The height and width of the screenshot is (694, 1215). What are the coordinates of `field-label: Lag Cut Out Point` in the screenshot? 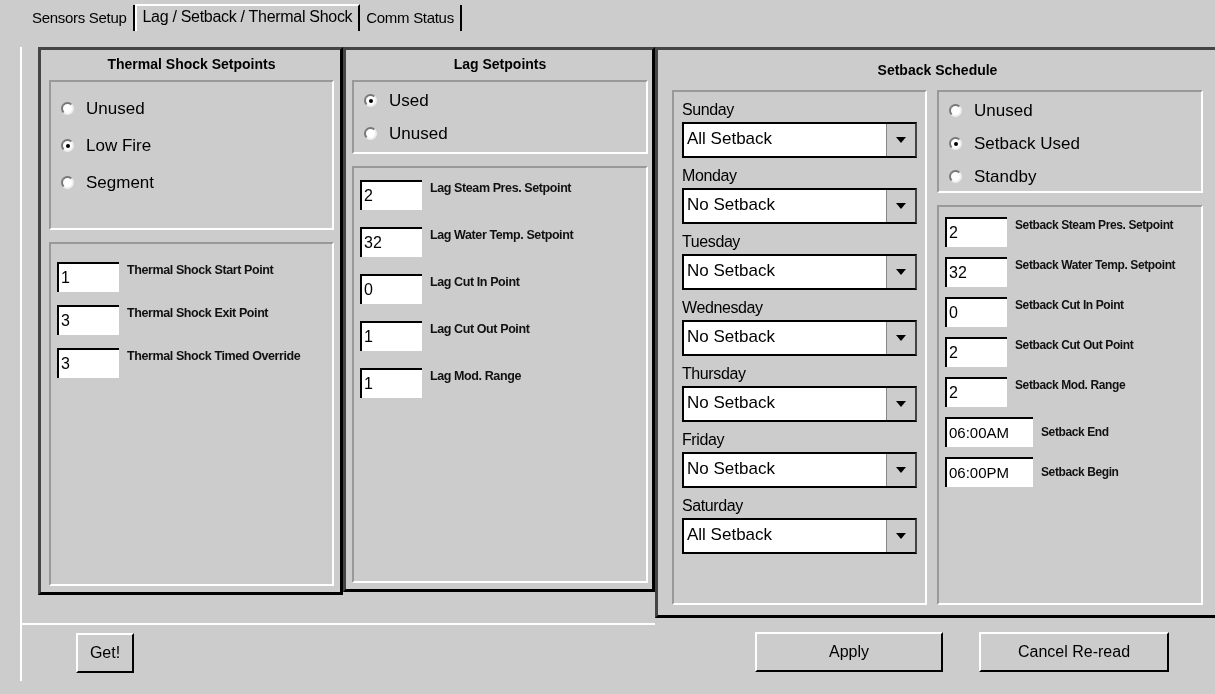 It's located at (480, 329).